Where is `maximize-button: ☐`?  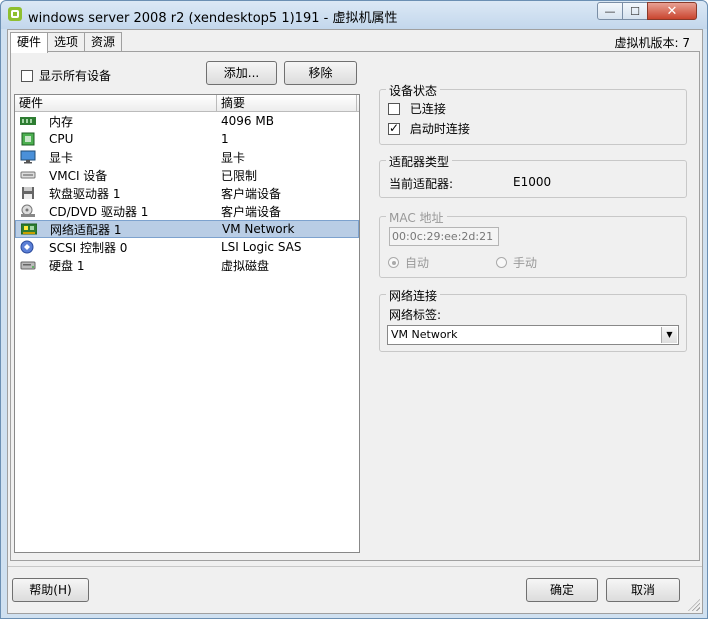
maximize-button: ☐ is located at coordinates (635, 11).